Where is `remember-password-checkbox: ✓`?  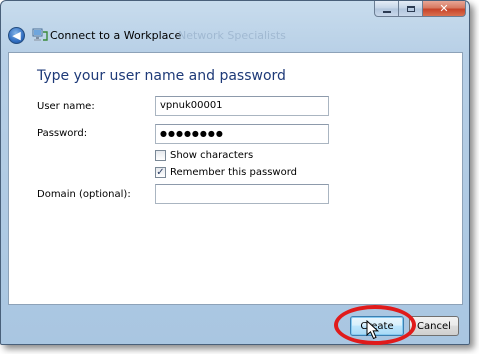 remember-password-checkbox: ✓ is located at coordinates (160, 172).